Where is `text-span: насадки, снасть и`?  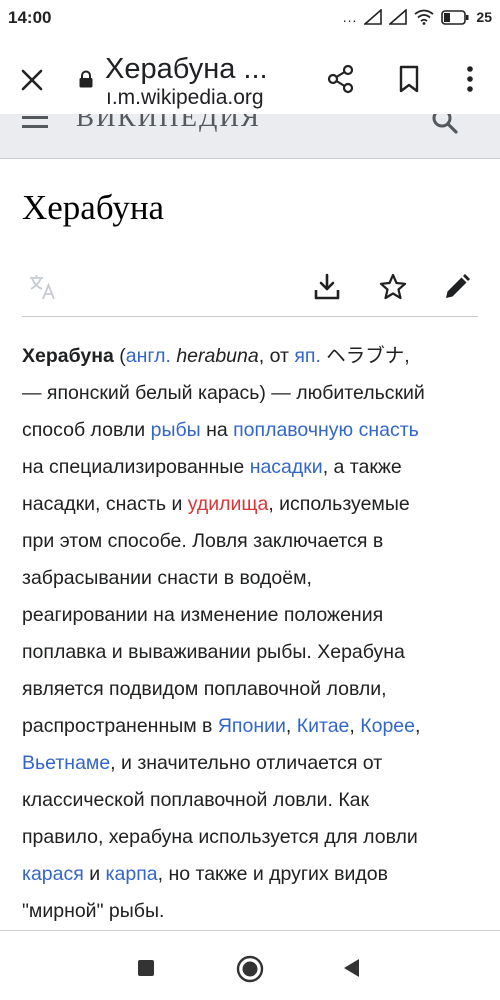 text-span: насадки, снасть и is located at coordinates (105, 504).